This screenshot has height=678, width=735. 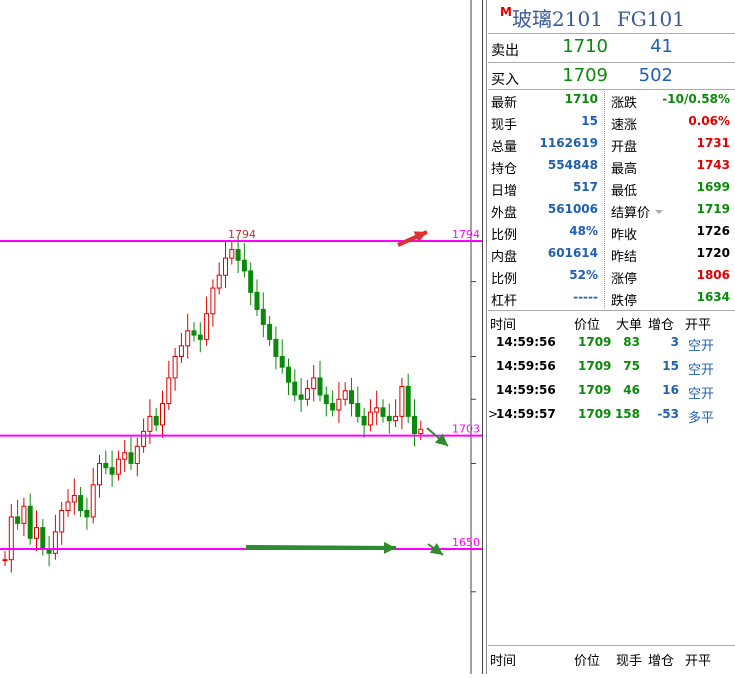 I want to click on price-line-label: 1794, so click(x=466, y=234).